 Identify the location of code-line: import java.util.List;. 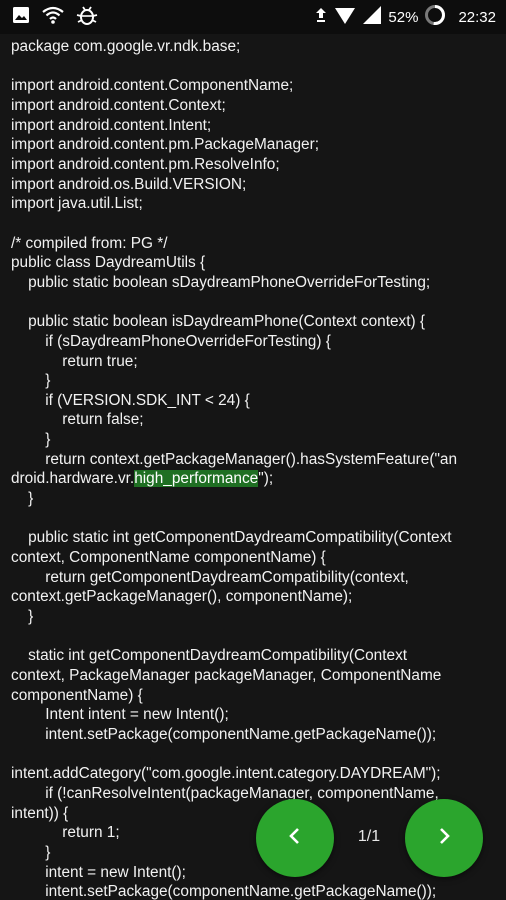
(77, 204).